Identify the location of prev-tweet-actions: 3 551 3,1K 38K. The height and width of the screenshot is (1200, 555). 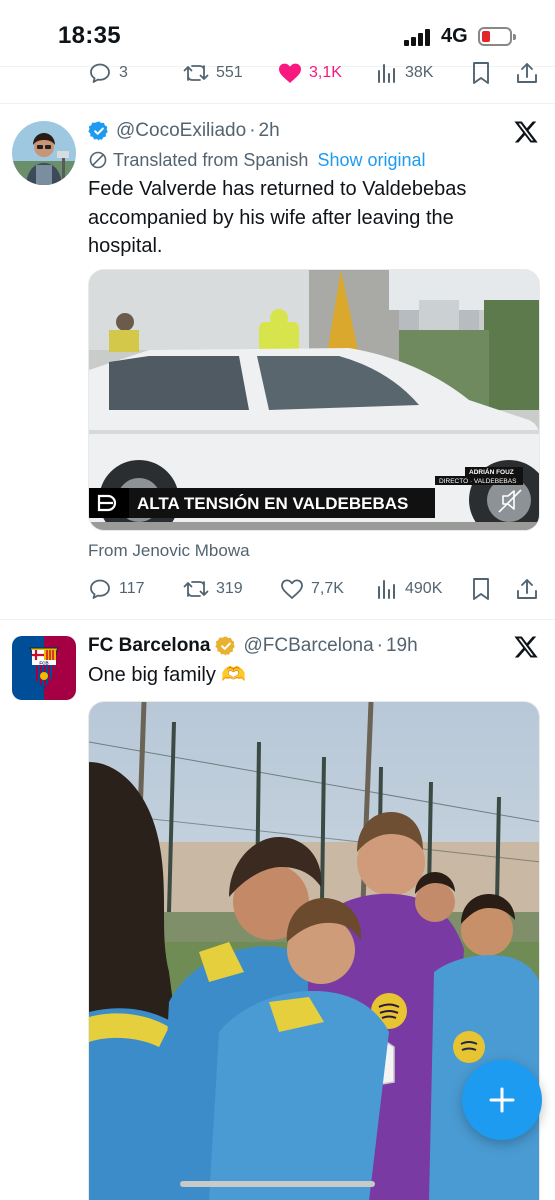
(313, 73).